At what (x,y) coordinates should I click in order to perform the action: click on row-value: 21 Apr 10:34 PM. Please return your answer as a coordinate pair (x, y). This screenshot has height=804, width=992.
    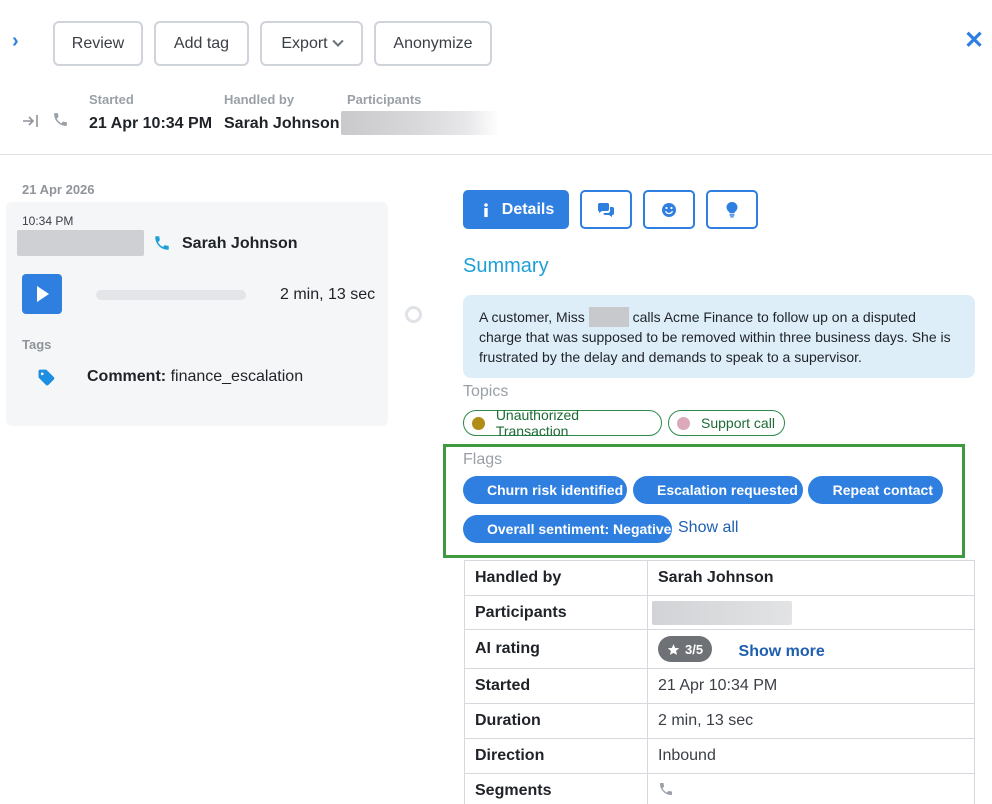
    Looking at the image, I should click on (811, 686).